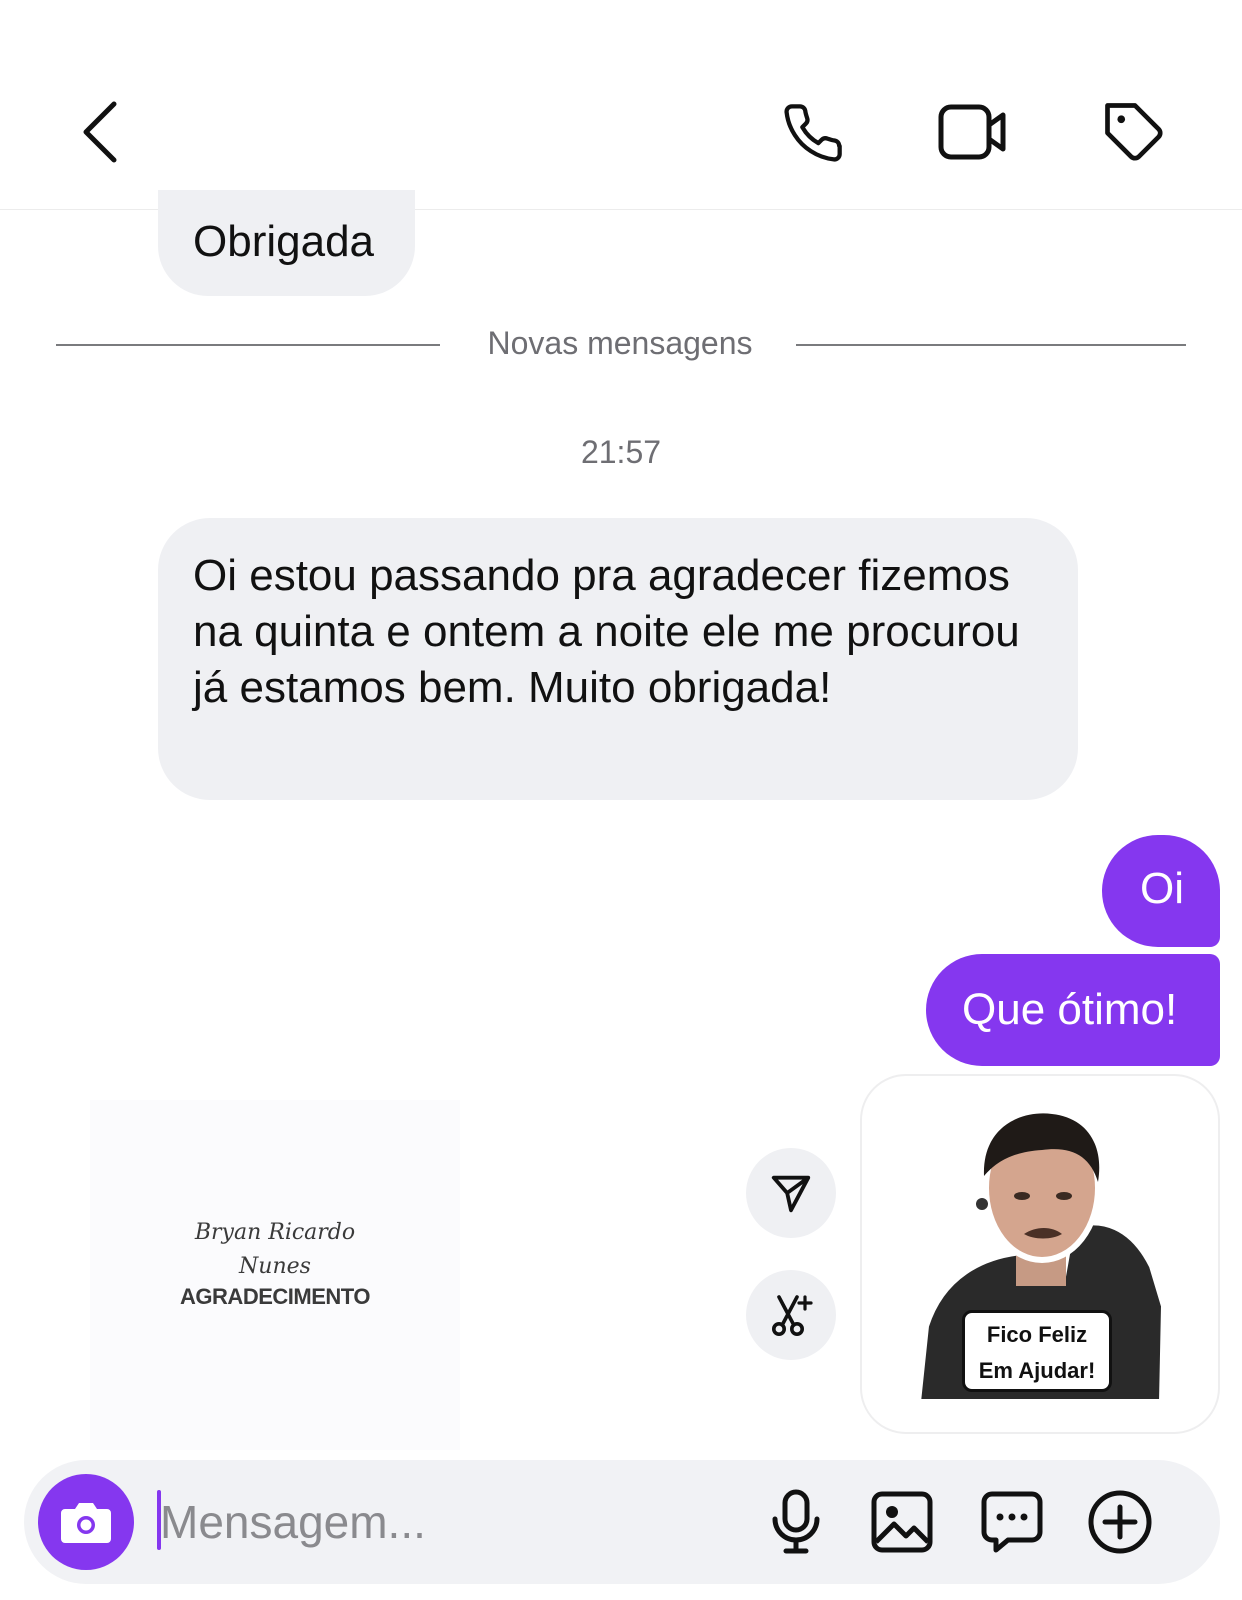  I want to click on message-timestamp: 21:57, so click(621, 452).